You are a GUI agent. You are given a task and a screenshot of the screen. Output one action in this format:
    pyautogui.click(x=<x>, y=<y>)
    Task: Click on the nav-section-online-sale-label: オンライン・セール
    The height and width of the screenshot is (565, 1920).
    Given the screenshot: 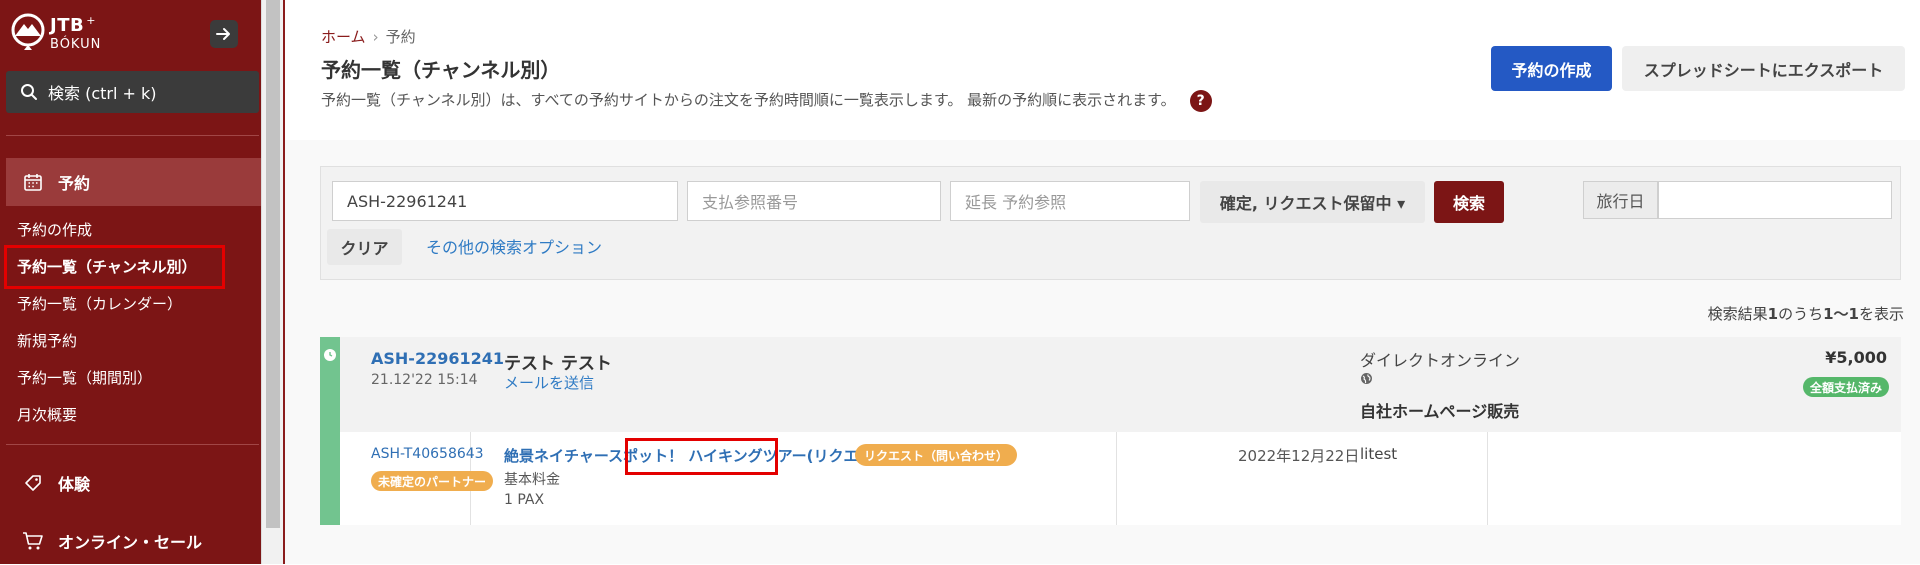 What is the action you would take?
    pyautogui.click(x=130, y=542)
    